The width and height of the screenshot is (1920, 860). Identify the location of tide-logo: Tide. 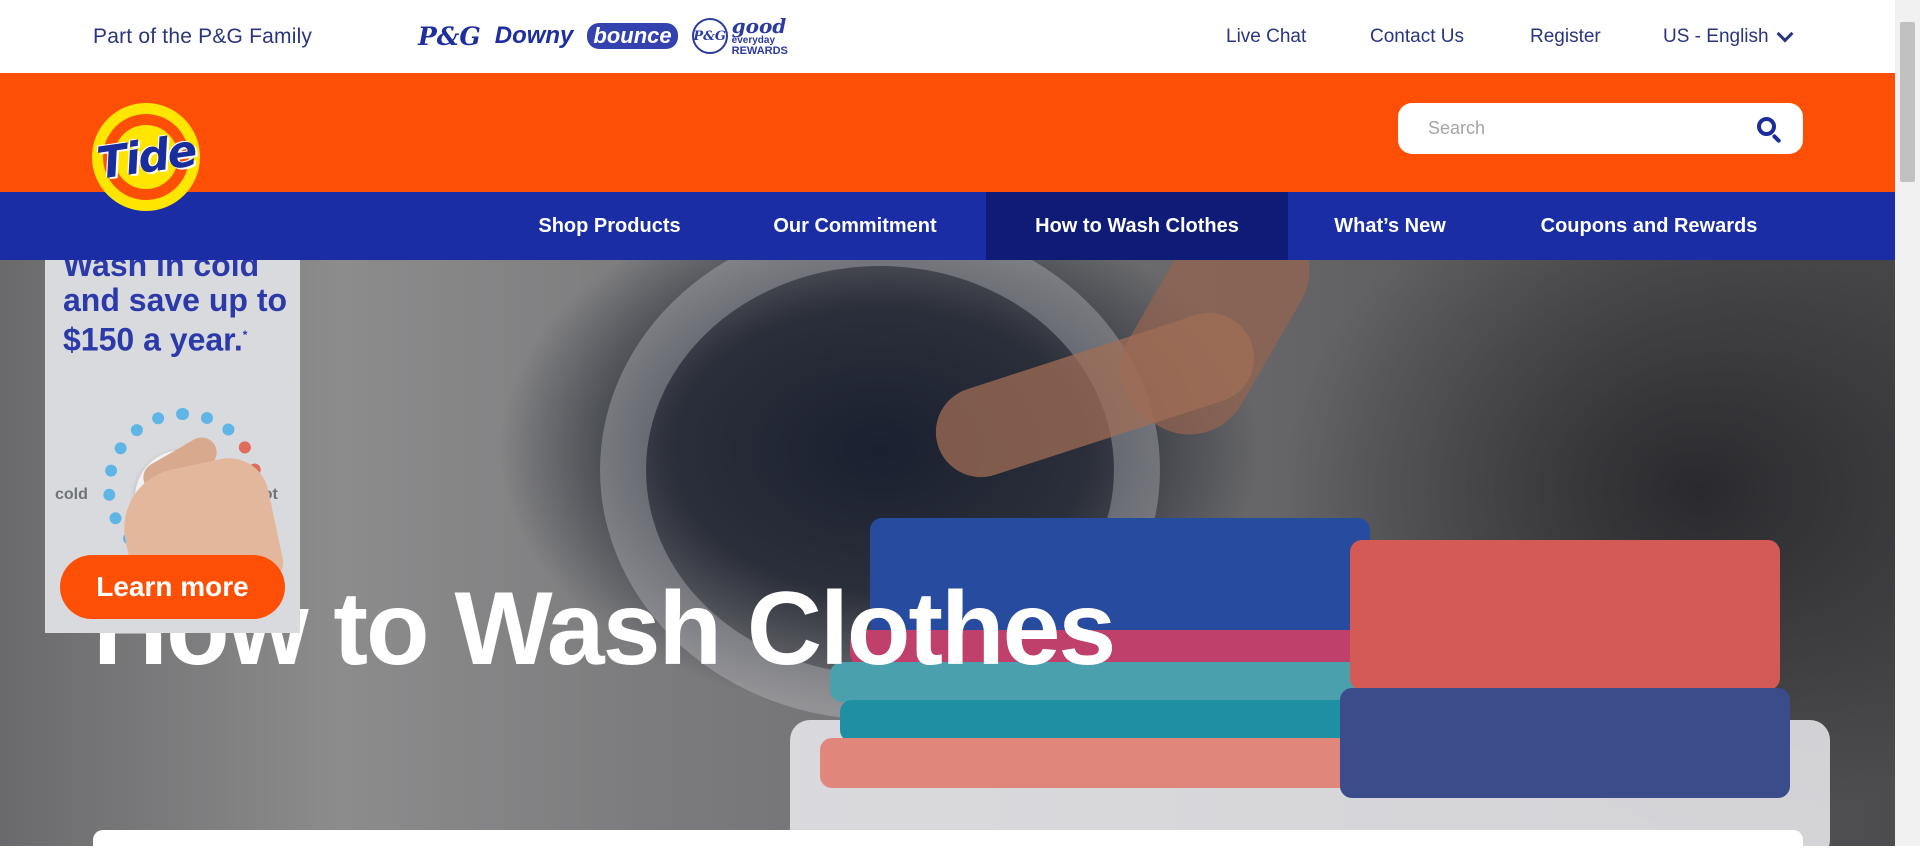
(146, 157).